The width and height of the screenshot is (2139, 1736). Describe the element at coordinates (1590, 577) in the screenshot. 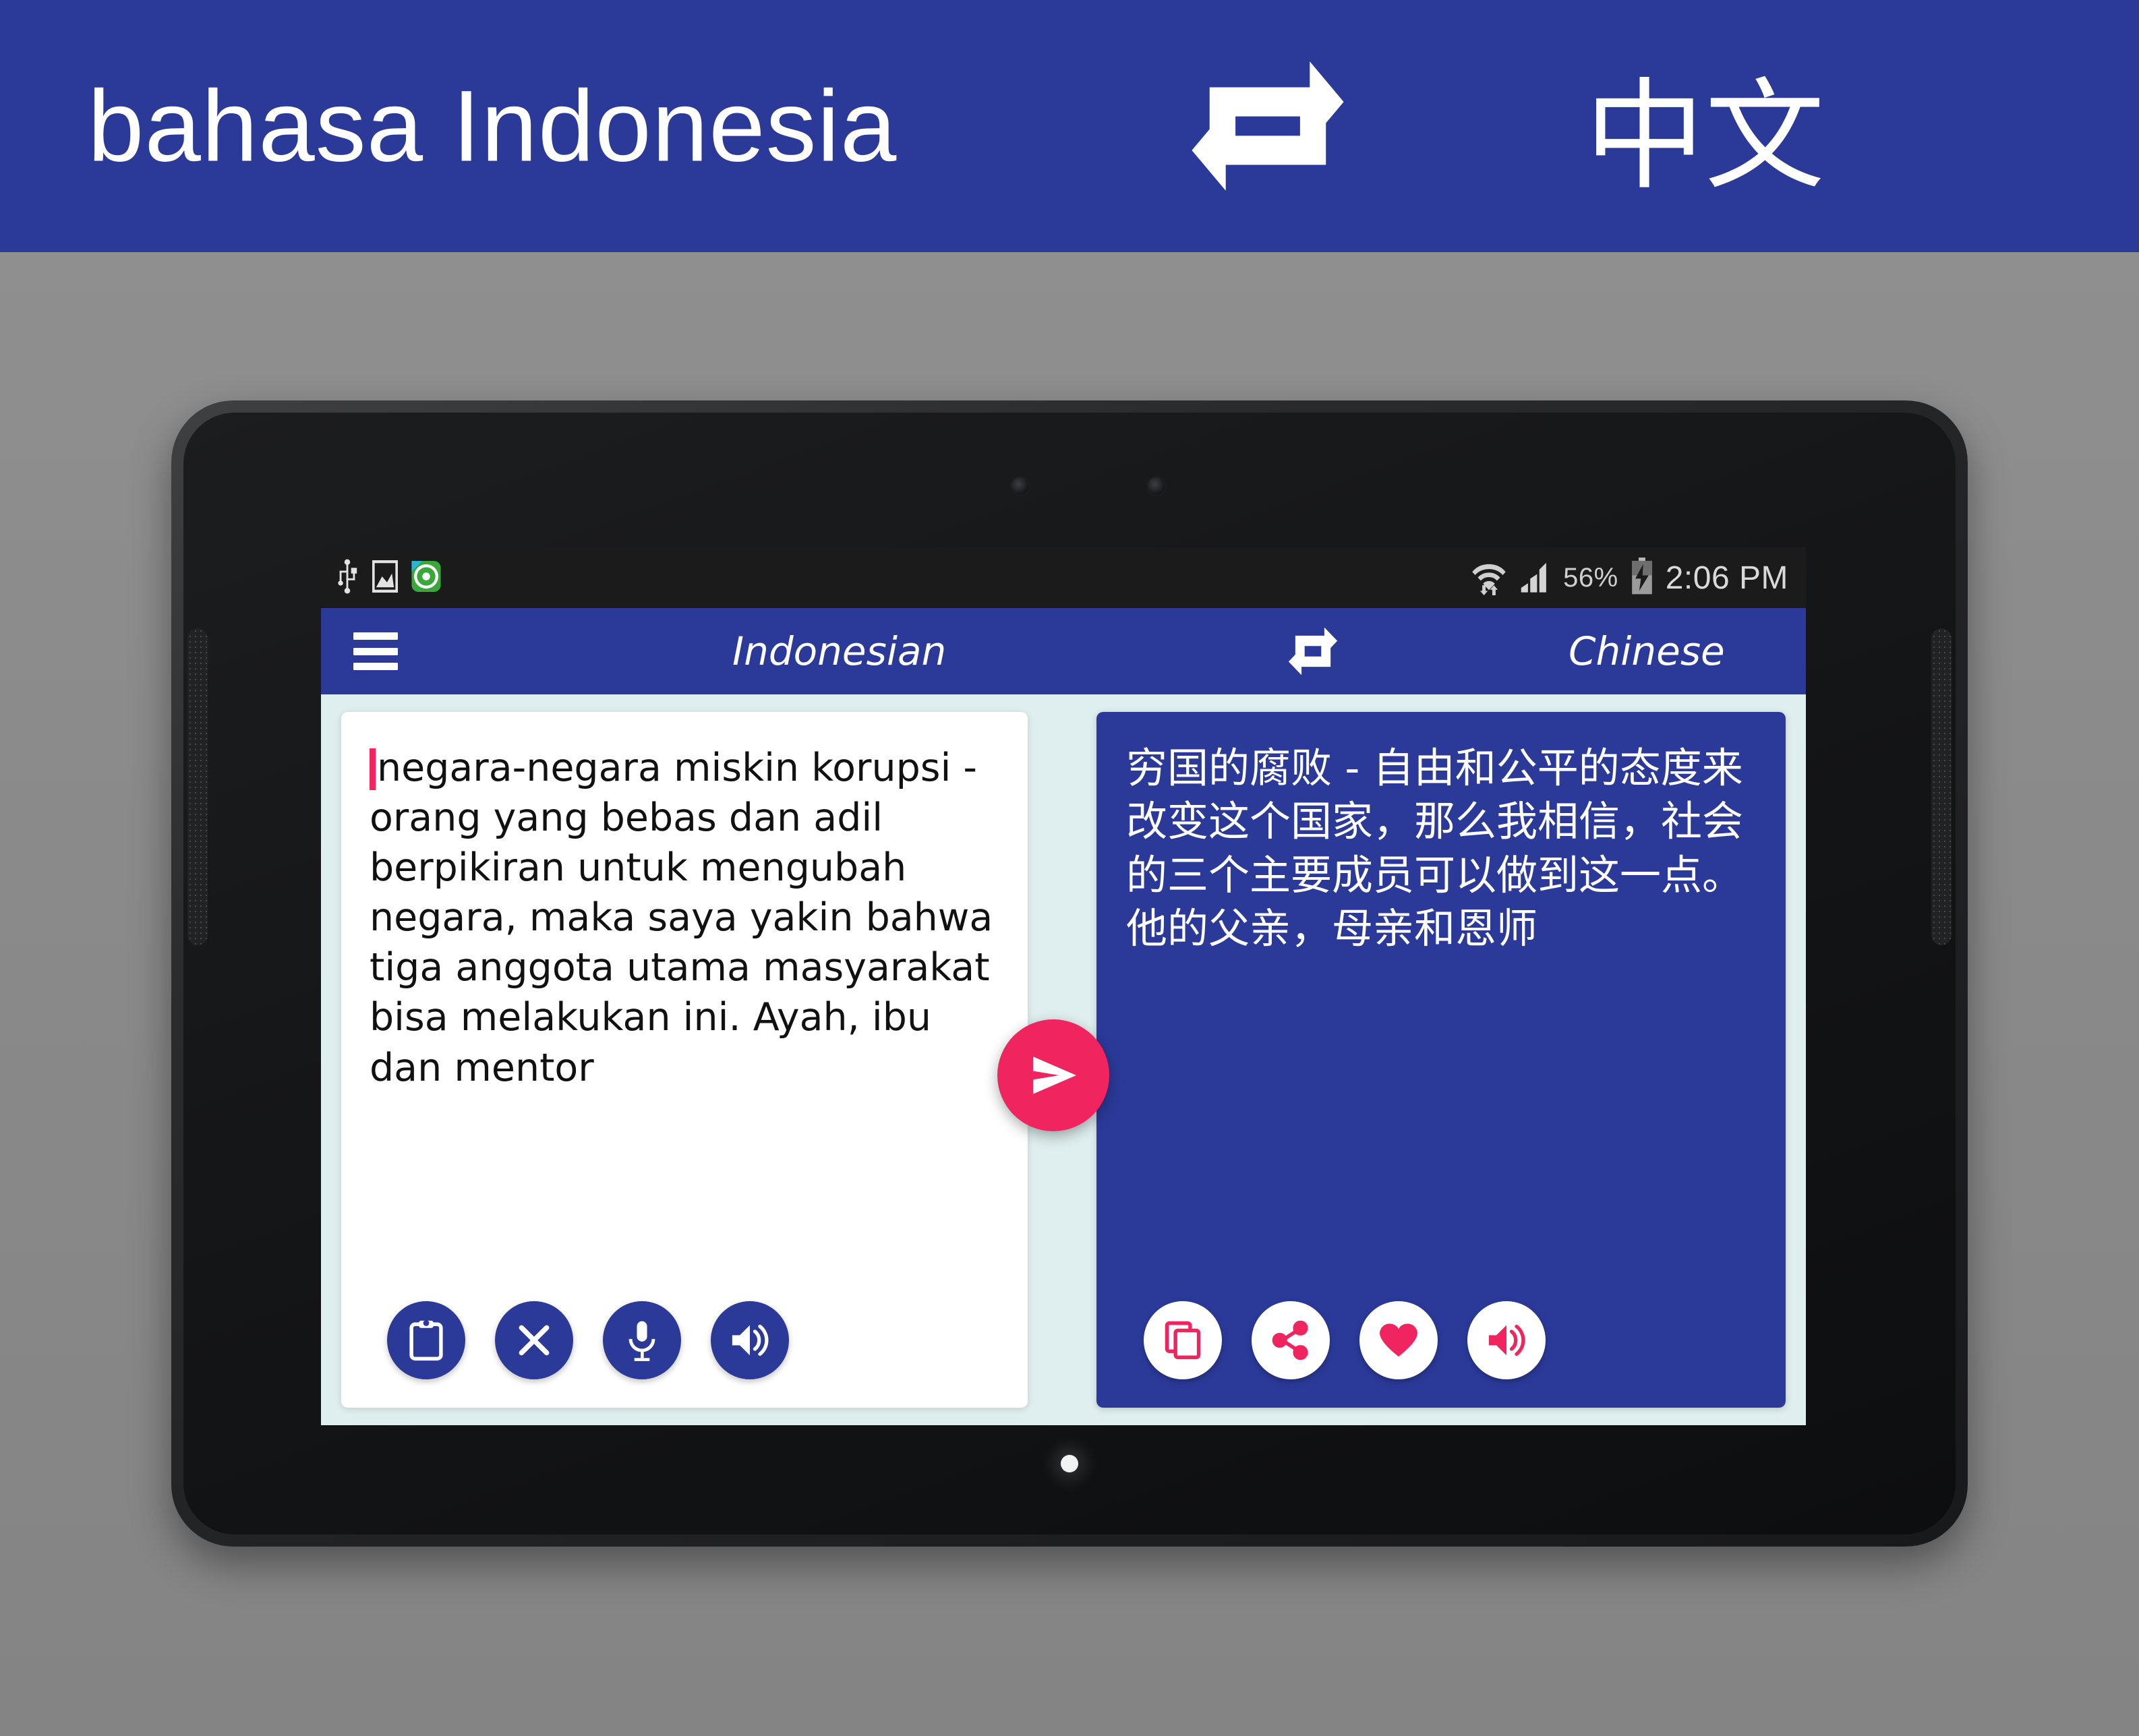

I see `battery-percent-label: 56%` at that location.